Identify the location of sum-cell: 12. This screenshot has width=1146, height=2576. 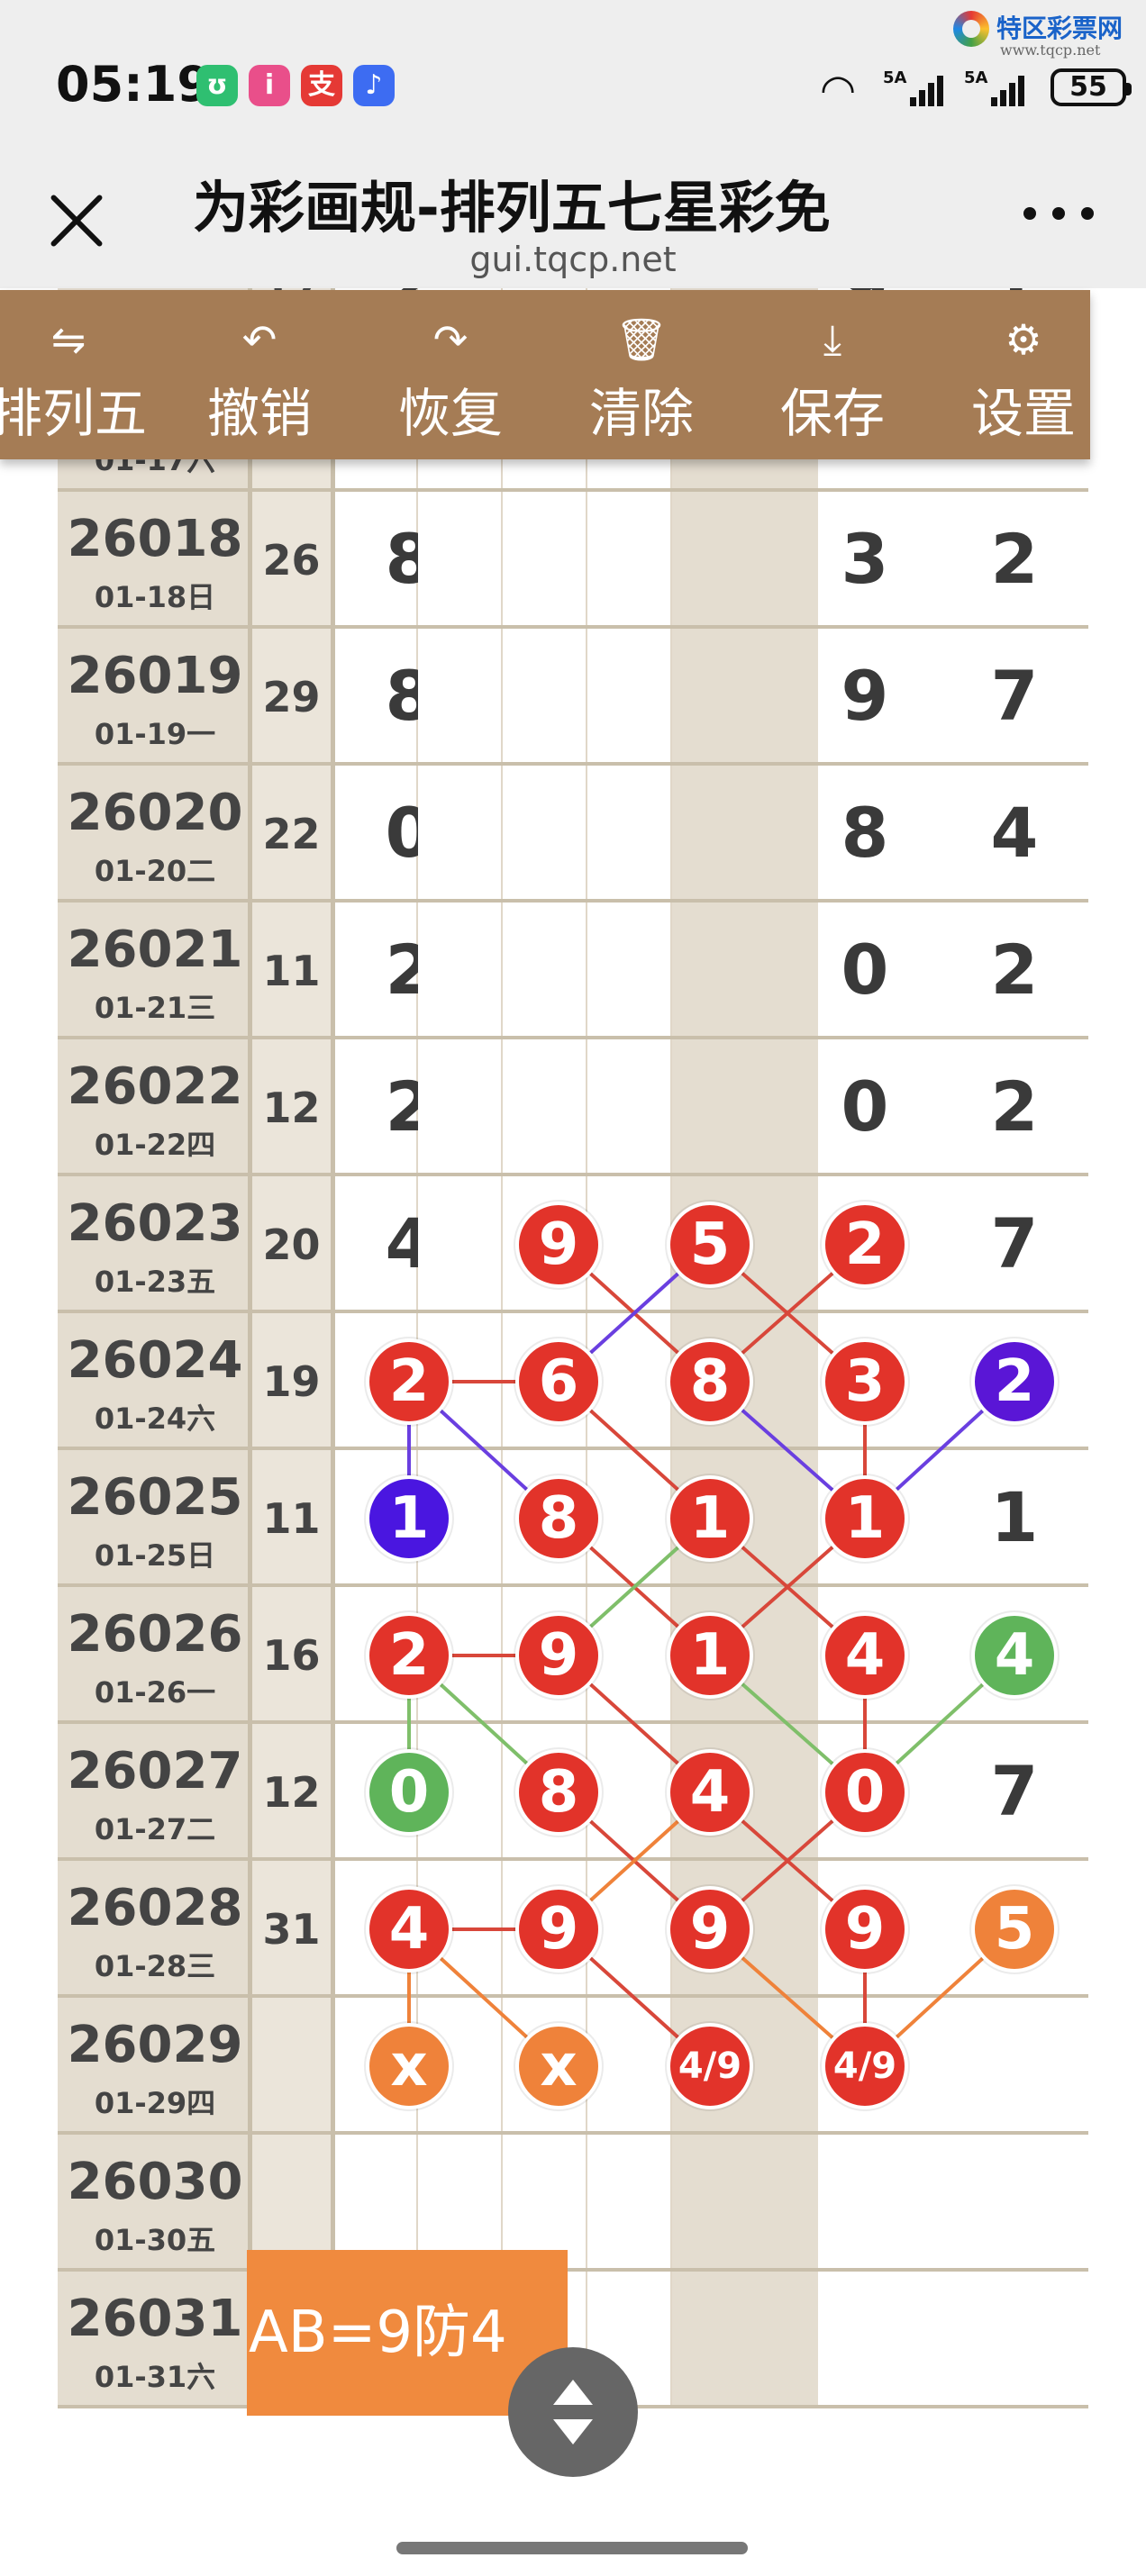
(293, 1107).